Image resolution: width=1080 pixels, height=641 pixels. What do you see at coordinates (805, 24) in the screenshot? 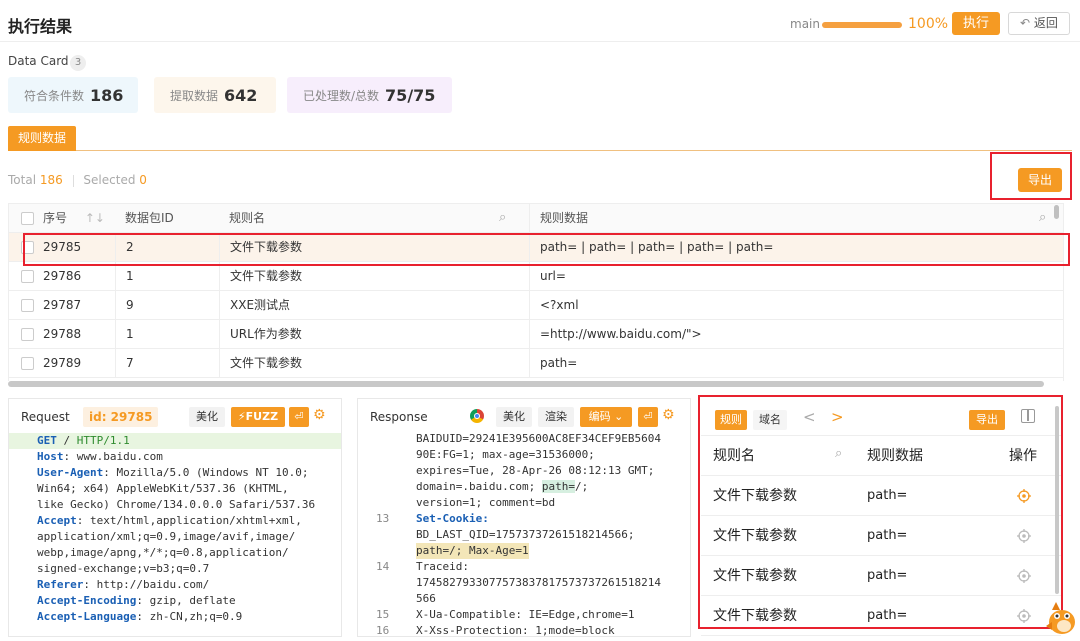
I see `branch-label: main` at bounding box center [805, 24].